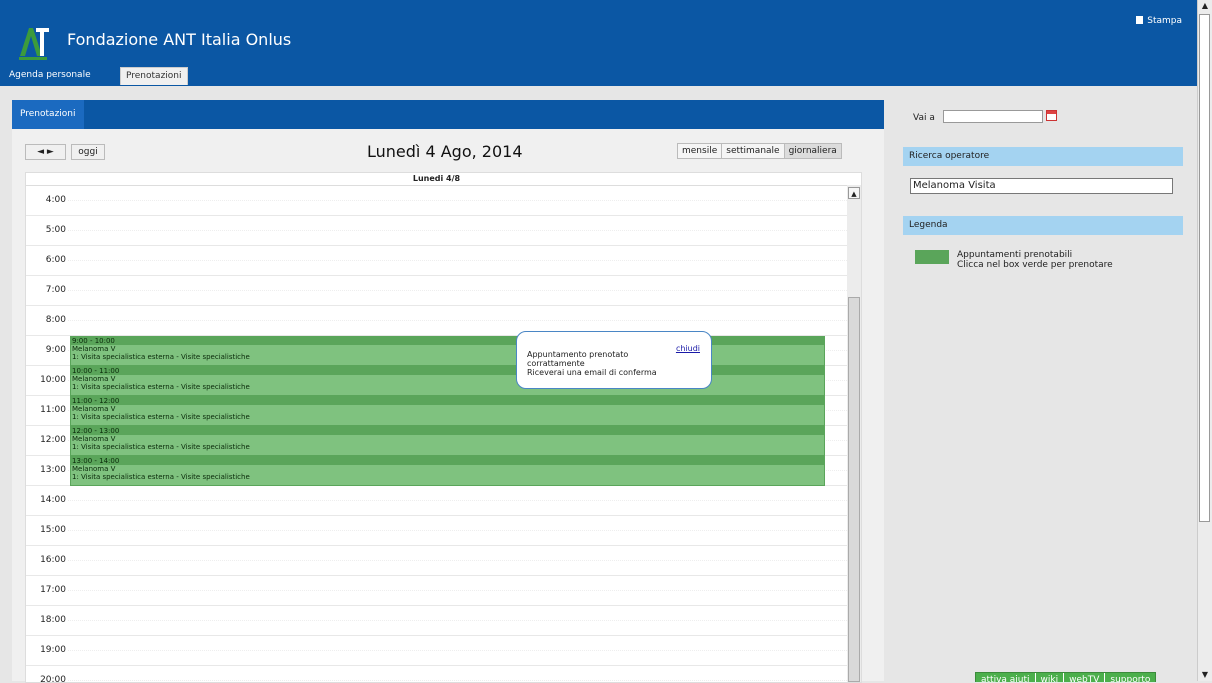 The width and height of the screenshot is (1212, 683). I want to click on main-tab-prenotazioni: Prenotazioni, so click(48, 114).